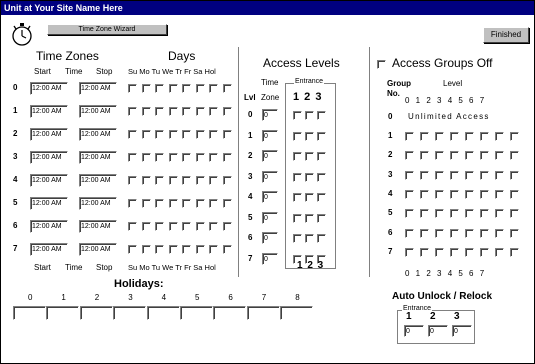  I want to click on auto-unlock-field: 0, so click(438, 331).